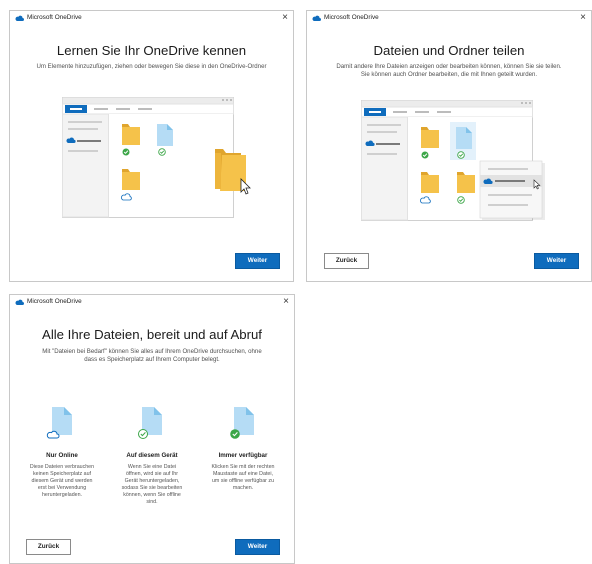  Describe the element at coordinates (243, 455) in the screenshot. I see `column-title-always: Immer verfügbar` at that location.